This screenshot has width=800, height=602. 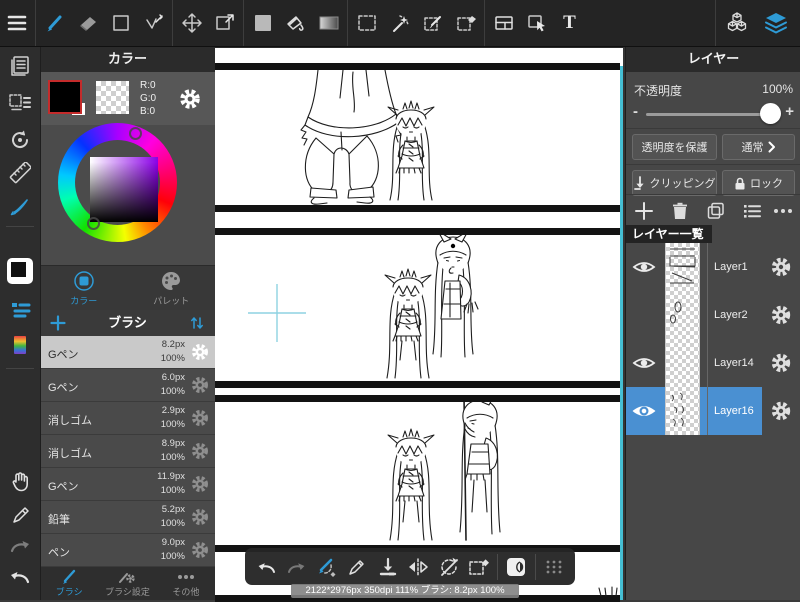 What do you see at coordinates (20, 103) in the screenshot?
I see `select-menu-button` at bounding box center [20, 103].